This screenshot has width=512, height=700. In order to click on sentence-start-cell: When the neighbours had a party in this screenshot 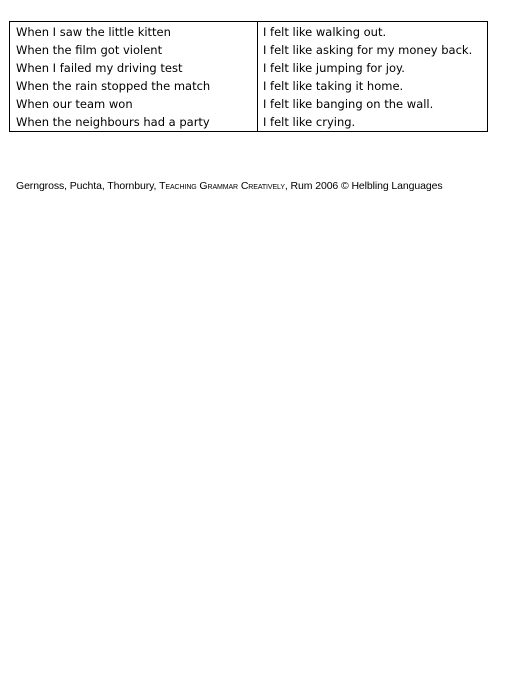, I will do `click(133, 122)`.